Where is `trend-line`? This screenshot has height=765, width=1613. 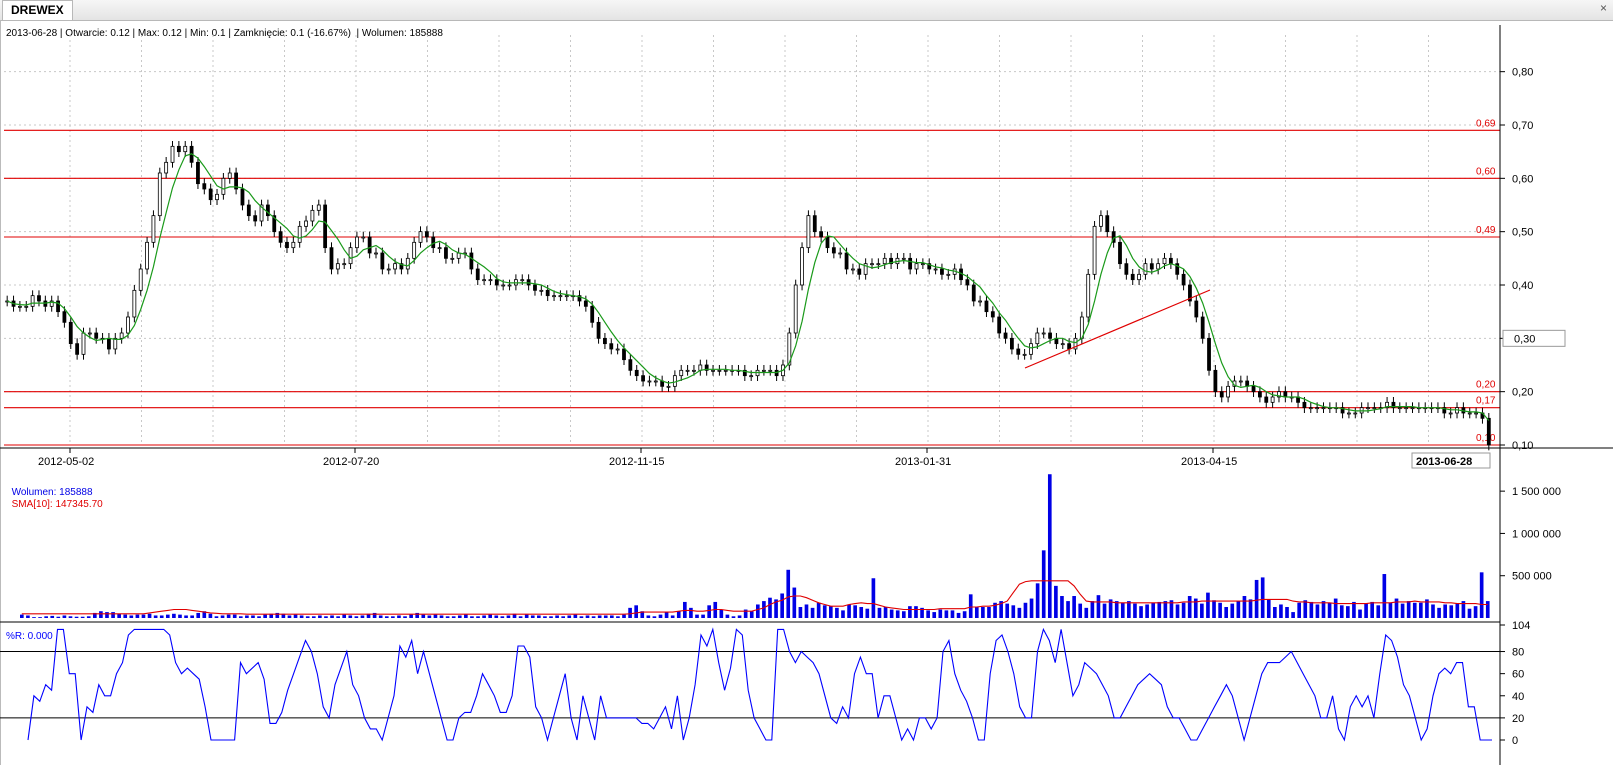 trend-line is located at coordinates (1117, 329).